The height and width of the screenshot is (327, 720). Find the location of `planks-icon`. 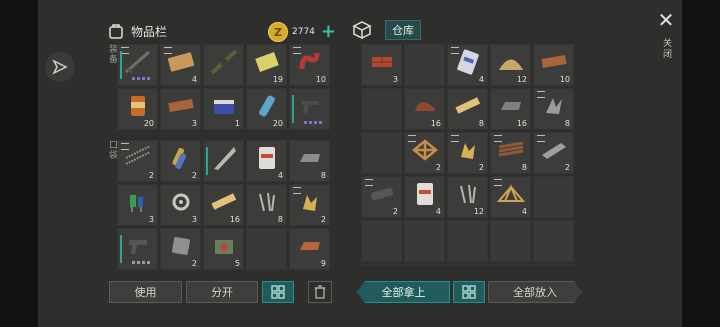

planks-icon is located at coordinates (181, 64).